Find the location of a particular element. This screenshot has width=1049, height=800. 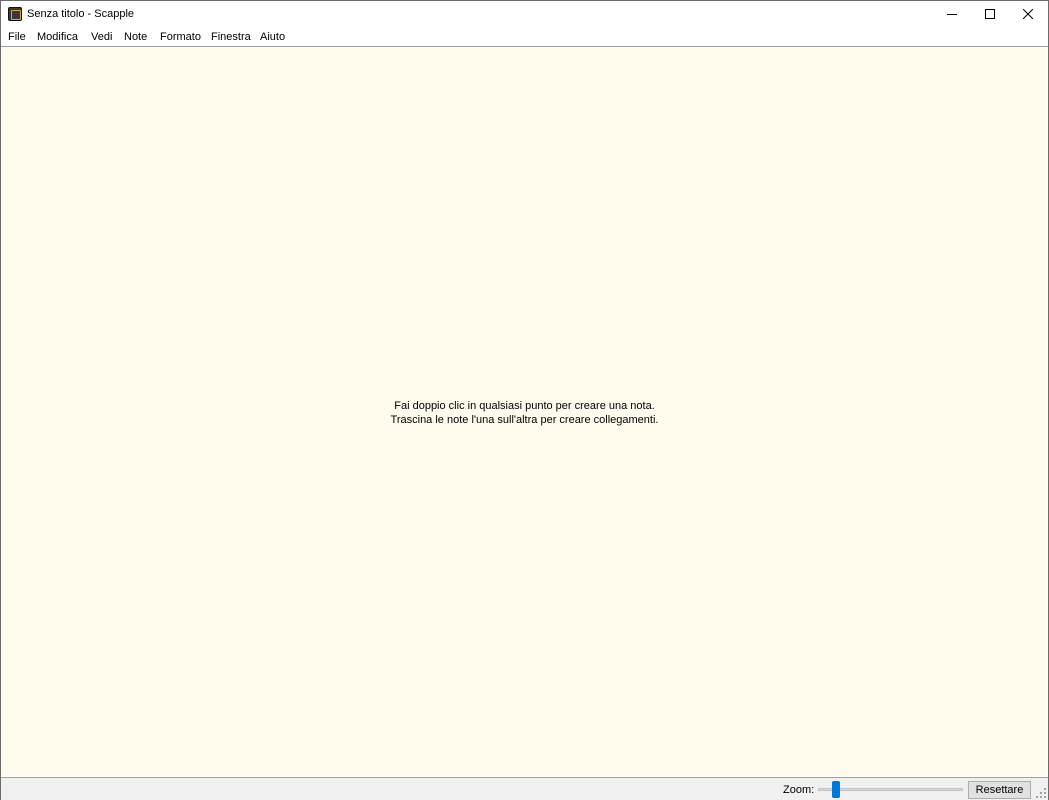

maximize-button is located at coordinates (990, 14).